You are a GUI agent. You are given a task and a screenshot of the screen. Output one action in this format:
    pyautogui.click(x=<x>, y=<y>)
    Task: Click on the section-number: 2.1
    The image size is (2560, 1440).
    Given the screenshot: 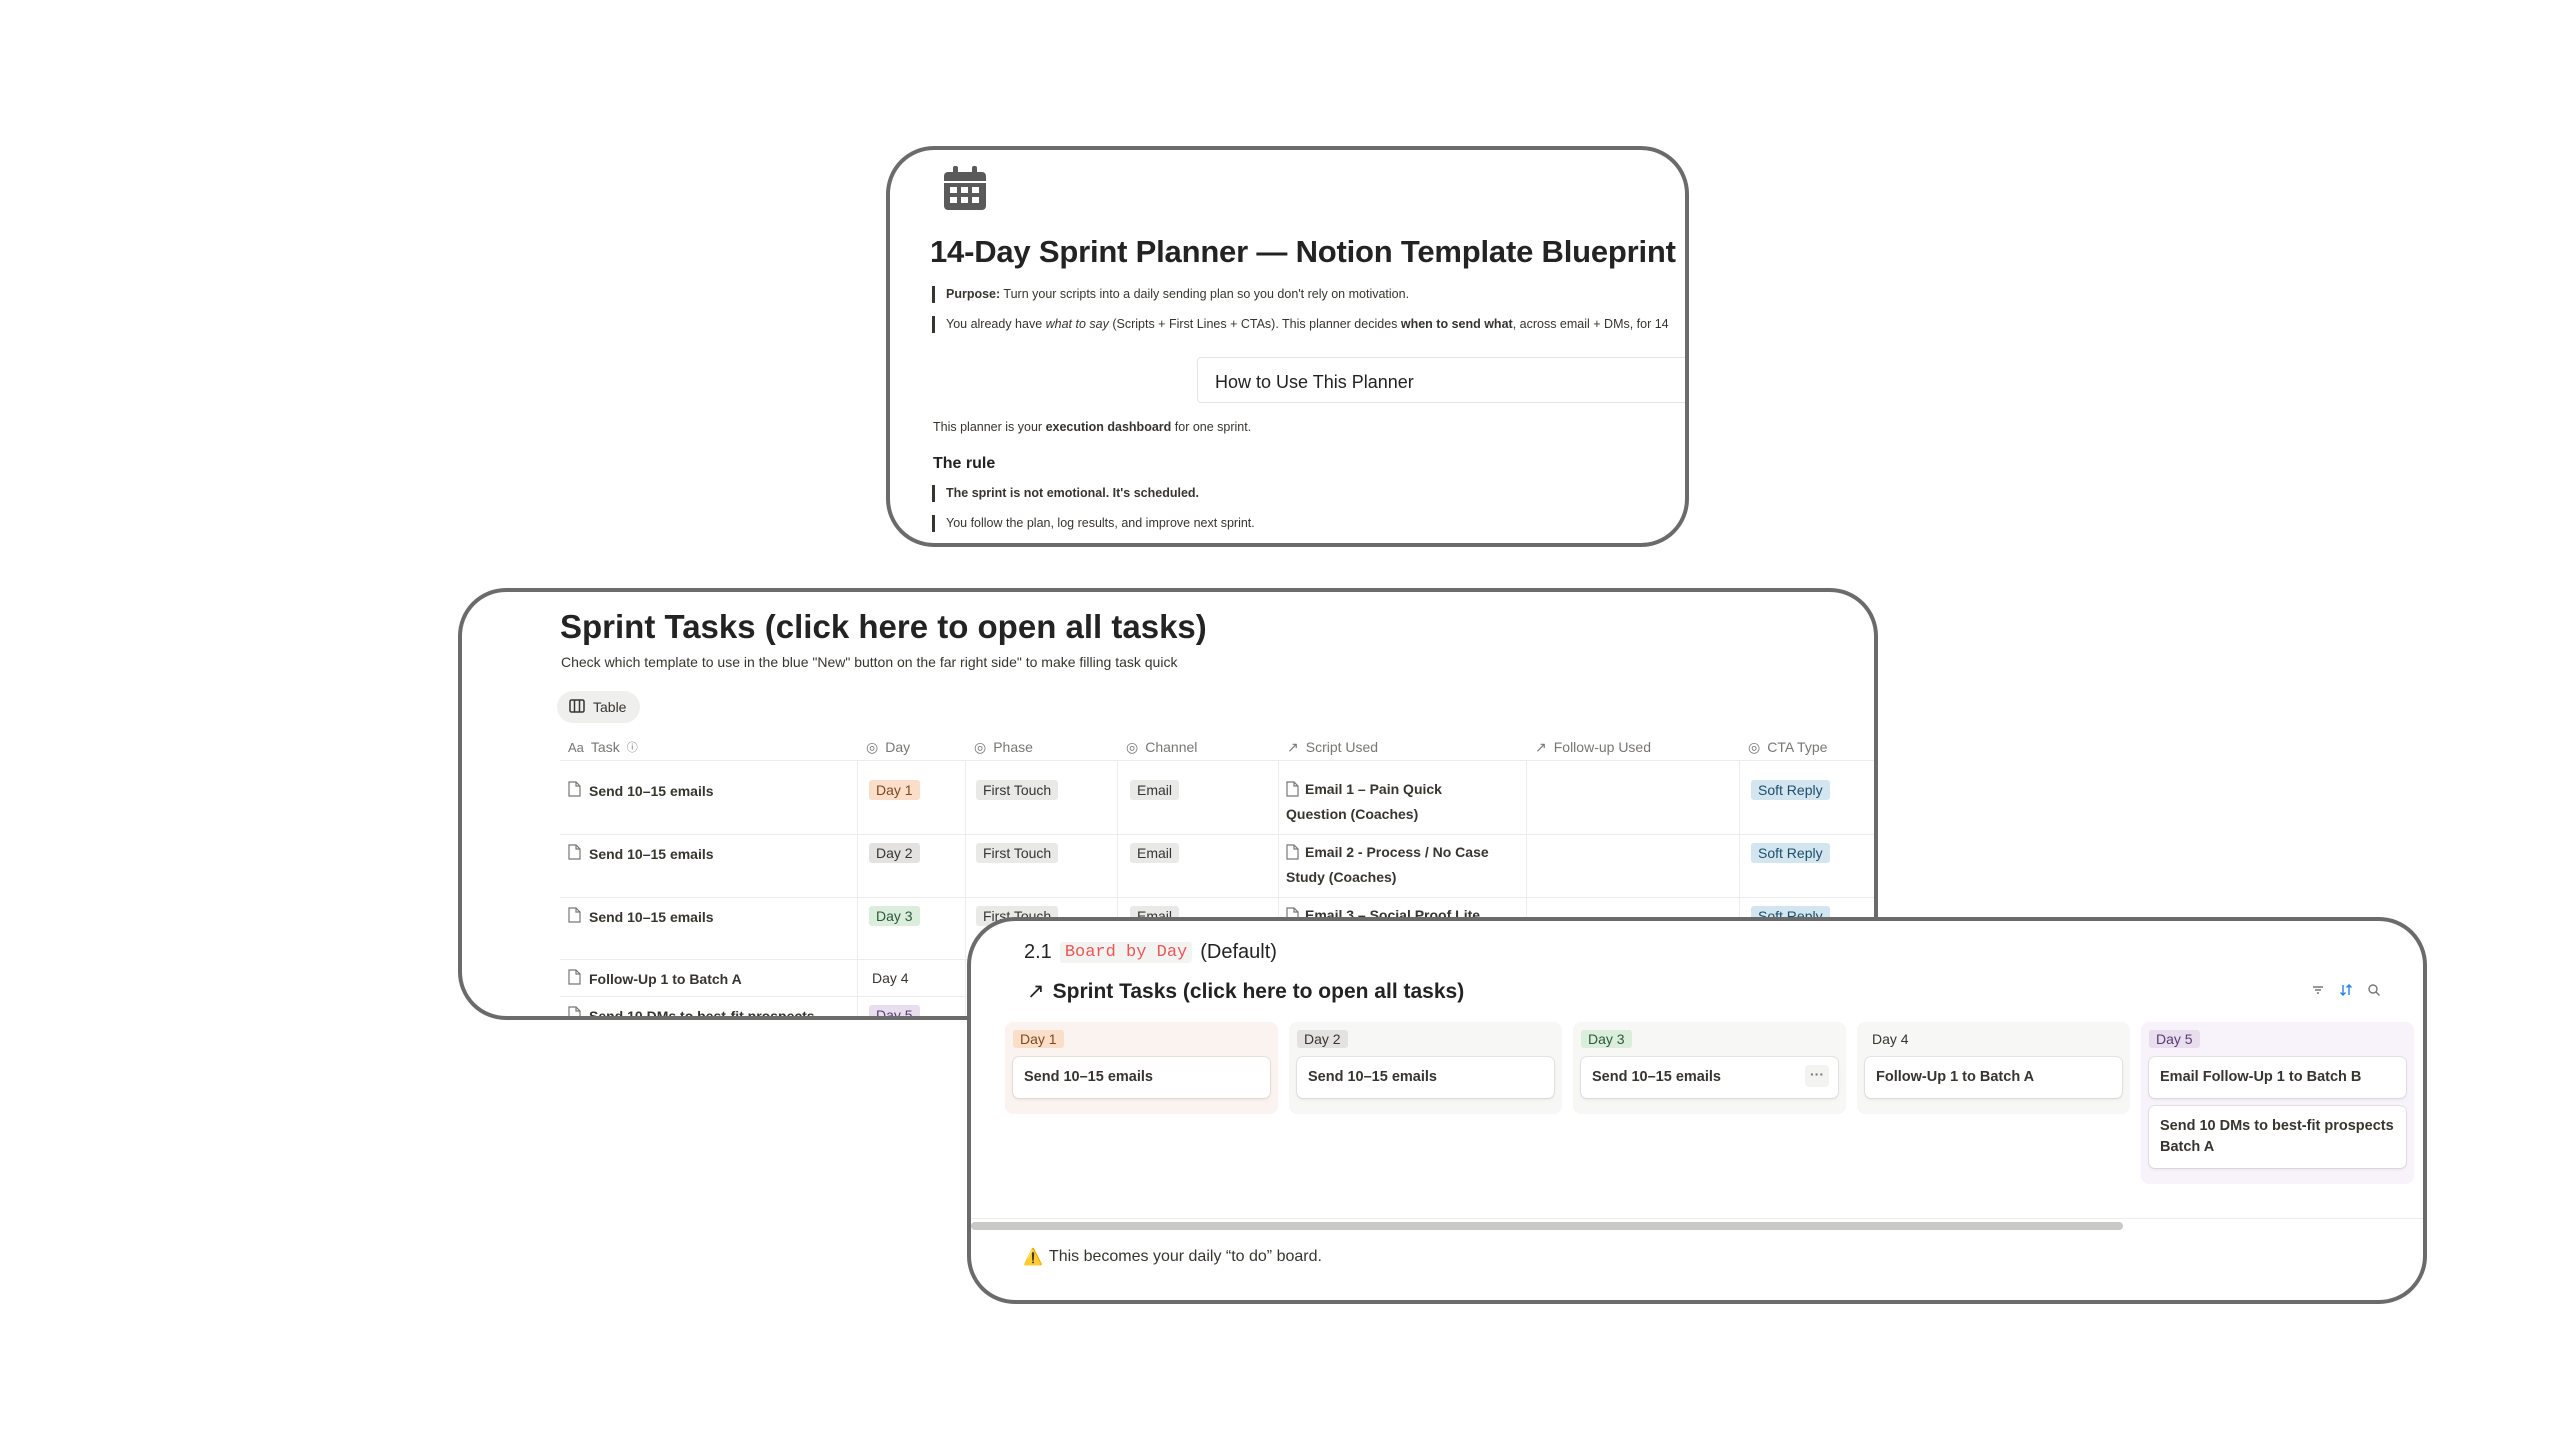 What is the action you would take?
    pyautogui.click(x=1038, y=952)
    